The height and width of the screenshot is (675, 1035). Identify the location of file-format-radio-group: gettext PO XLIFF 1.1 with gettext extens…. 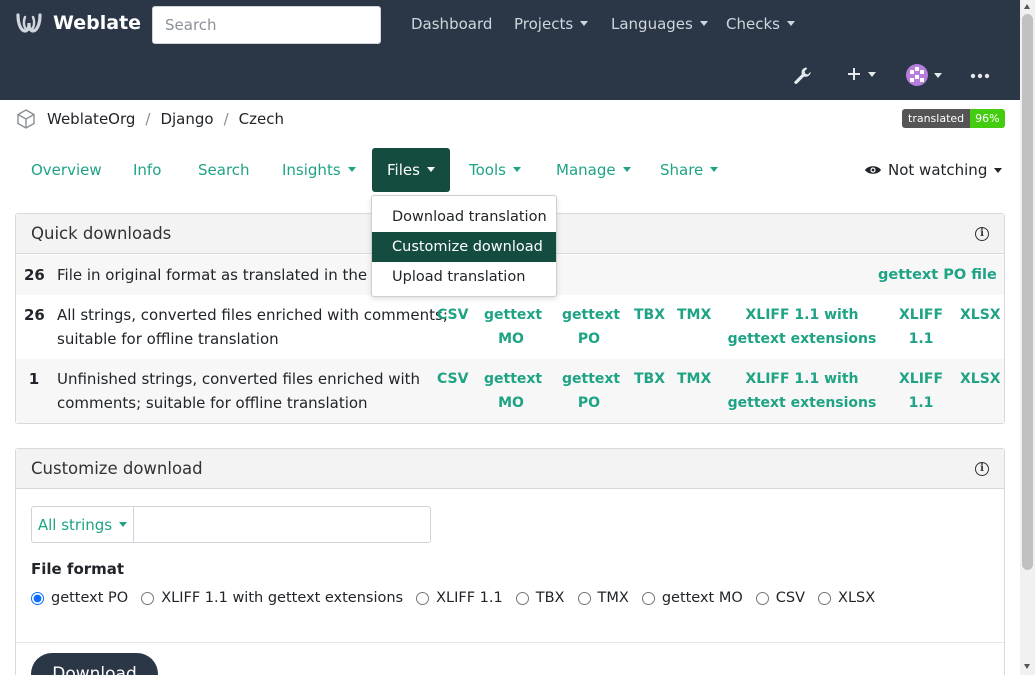
(459, 598).